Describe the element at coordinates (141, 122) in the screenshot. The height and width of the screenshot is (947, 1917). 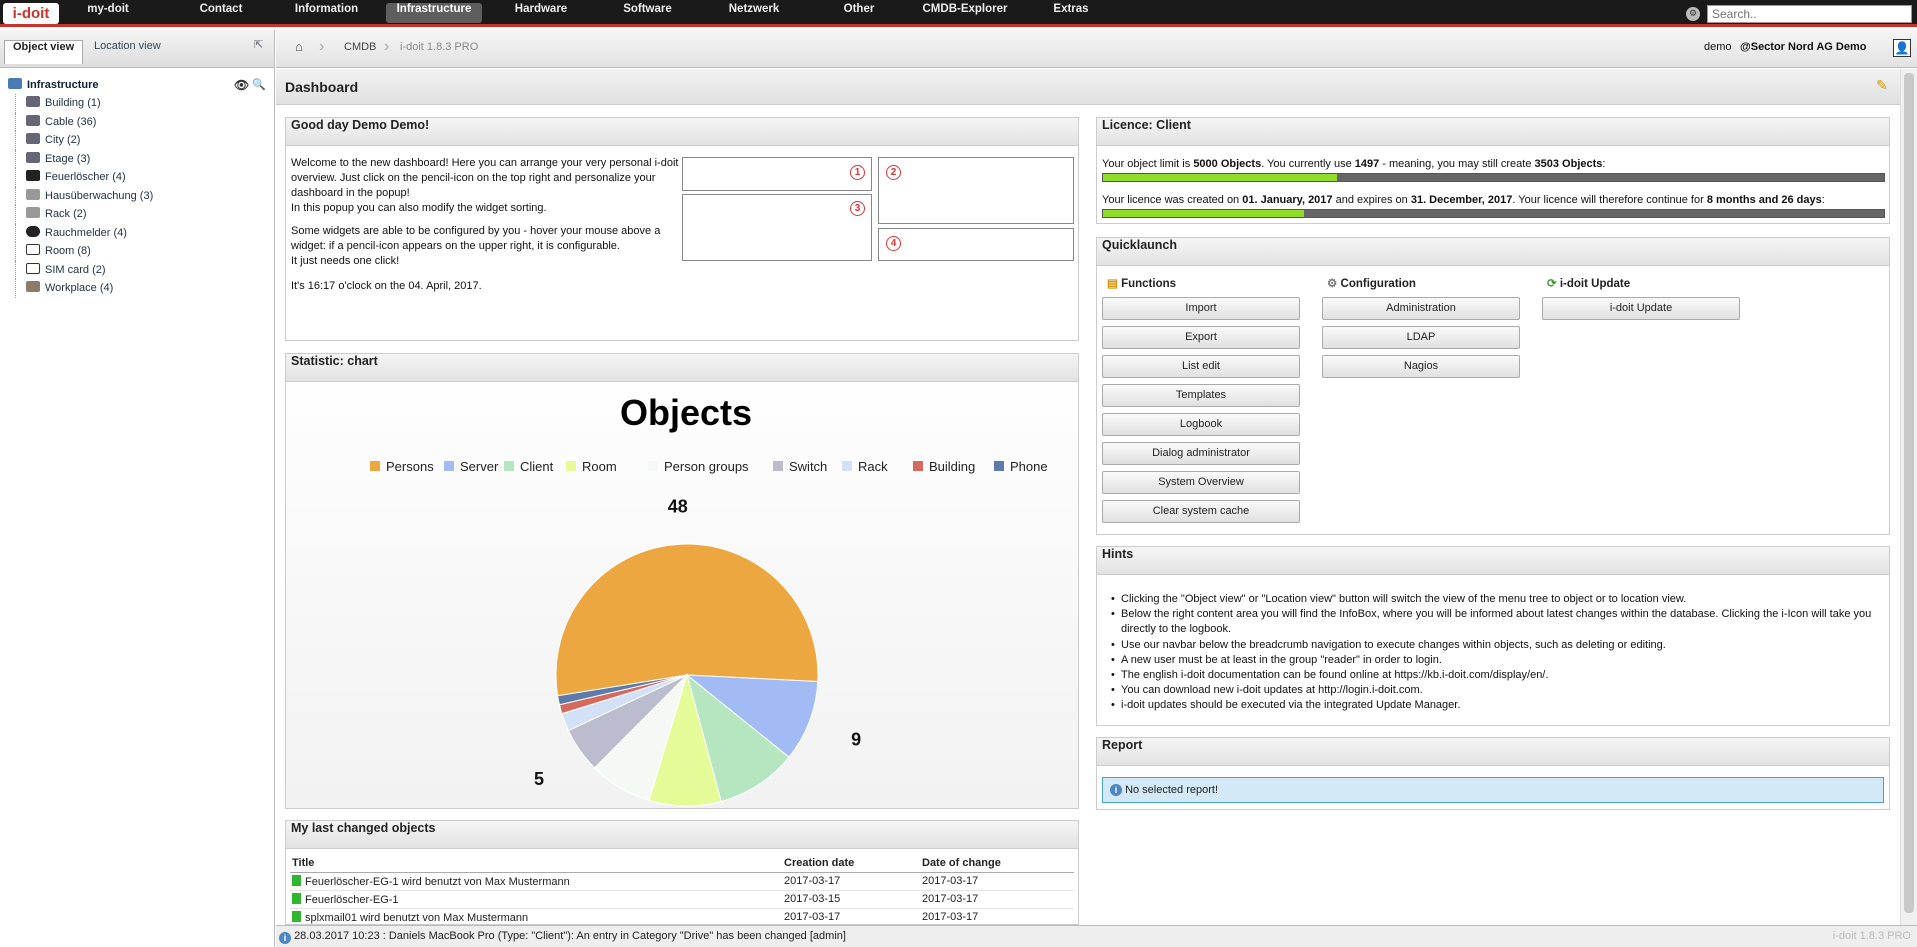
I see `tree-item-cable: Cable (36)` at that location.